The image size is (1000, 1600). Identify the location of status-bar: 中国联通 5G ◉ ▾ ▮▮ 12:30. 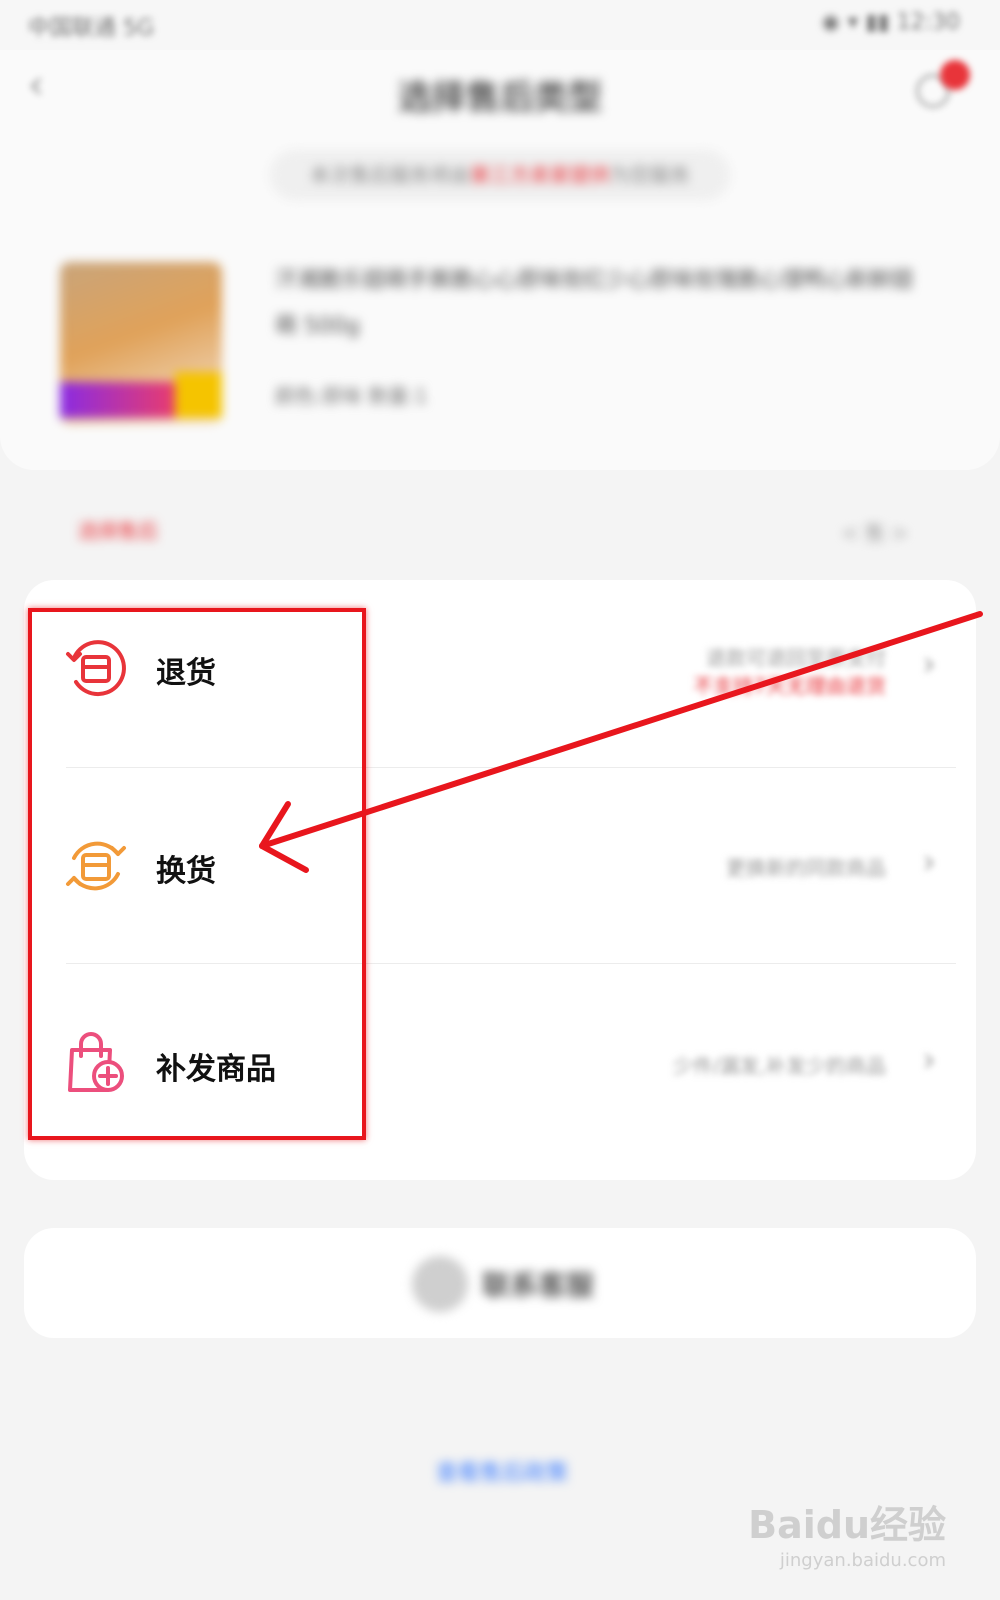
(500, 25).